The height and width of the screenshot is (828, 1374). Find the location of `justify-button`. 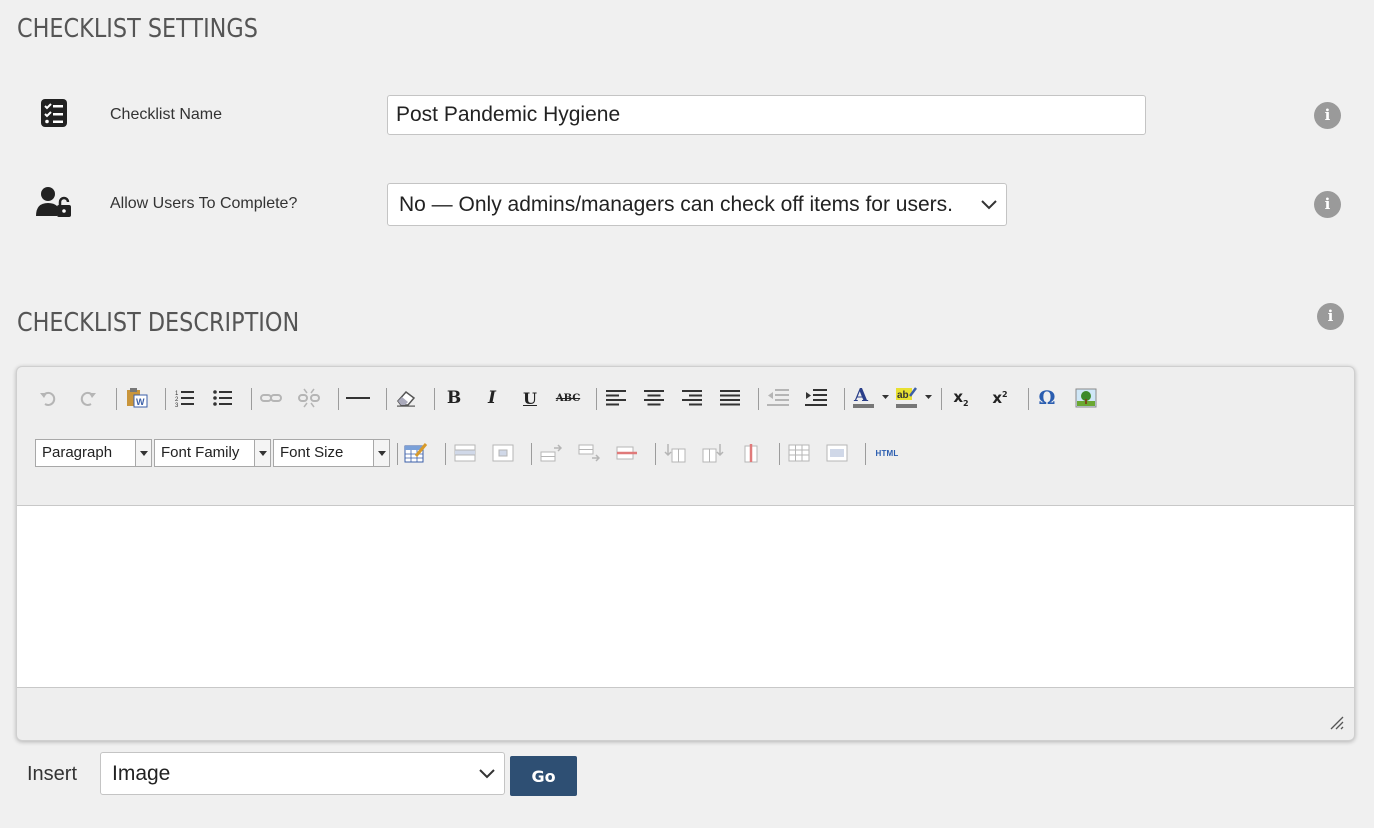

justify-button is located at coordinates (730, 398).